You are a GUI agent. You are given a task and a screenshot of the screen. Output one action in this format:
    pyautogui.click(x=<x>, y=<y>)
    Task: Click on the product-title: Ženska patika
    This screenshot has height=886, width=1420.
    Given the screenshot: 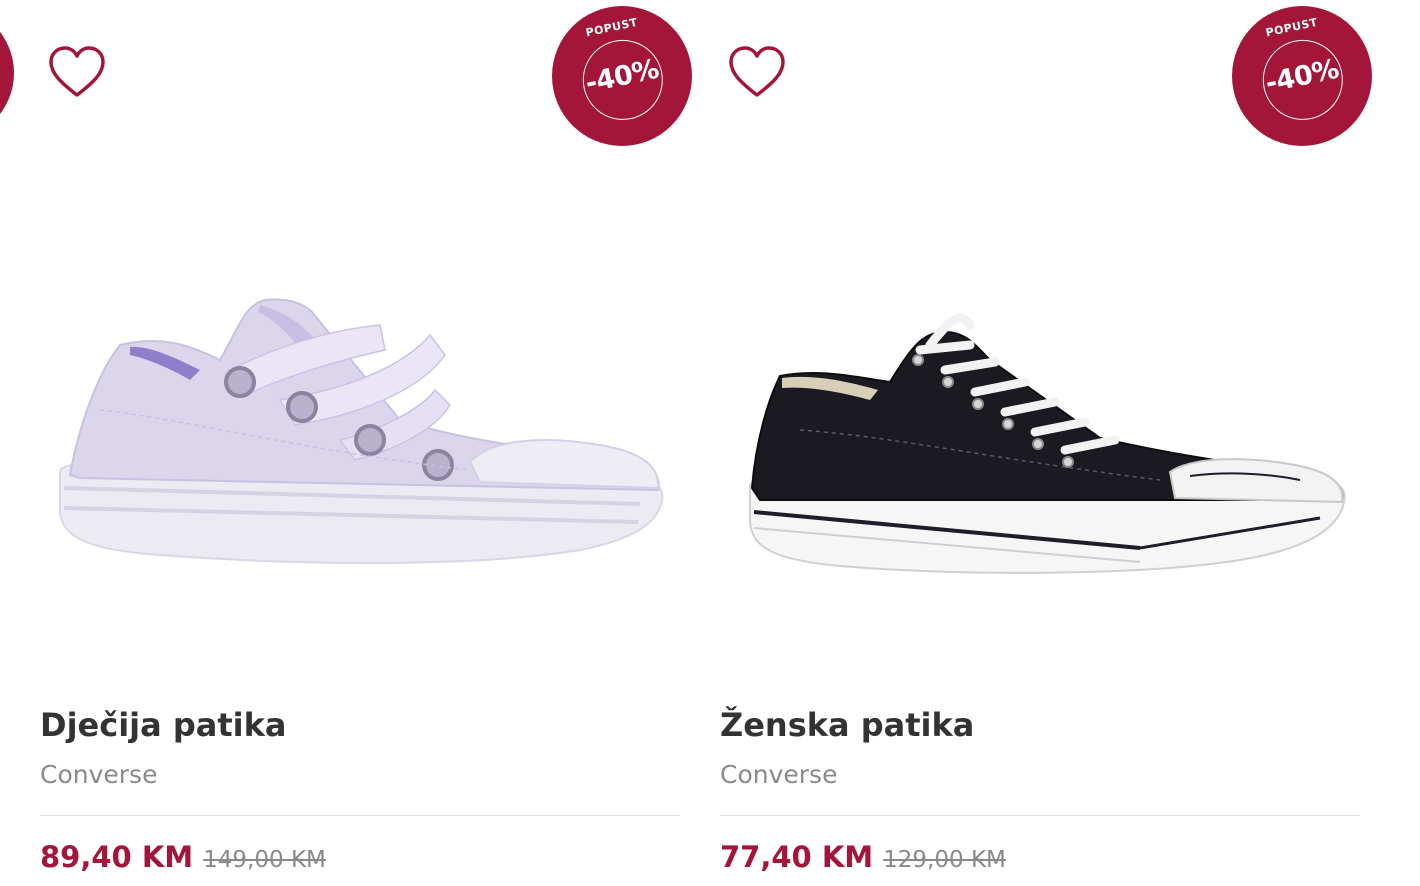 What is the action you would take?
    pyautogui.click(x=847, y=725)
    